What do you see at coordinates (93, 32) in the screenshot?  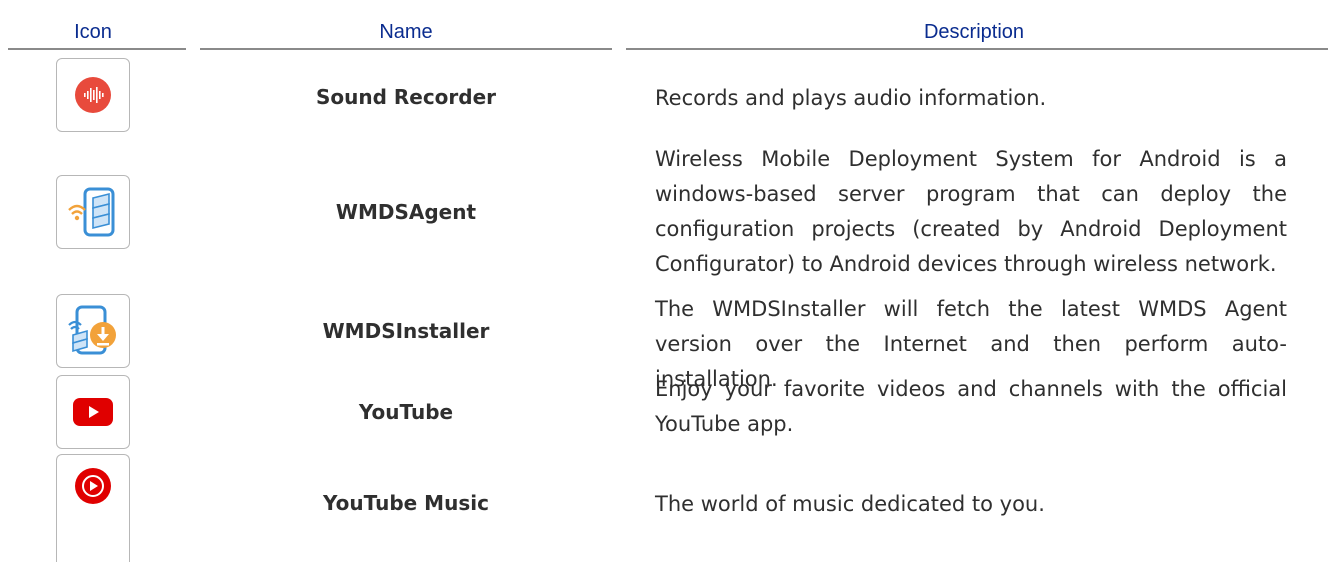 I see `header-icon: Icon` at bounding box center [93, 32].